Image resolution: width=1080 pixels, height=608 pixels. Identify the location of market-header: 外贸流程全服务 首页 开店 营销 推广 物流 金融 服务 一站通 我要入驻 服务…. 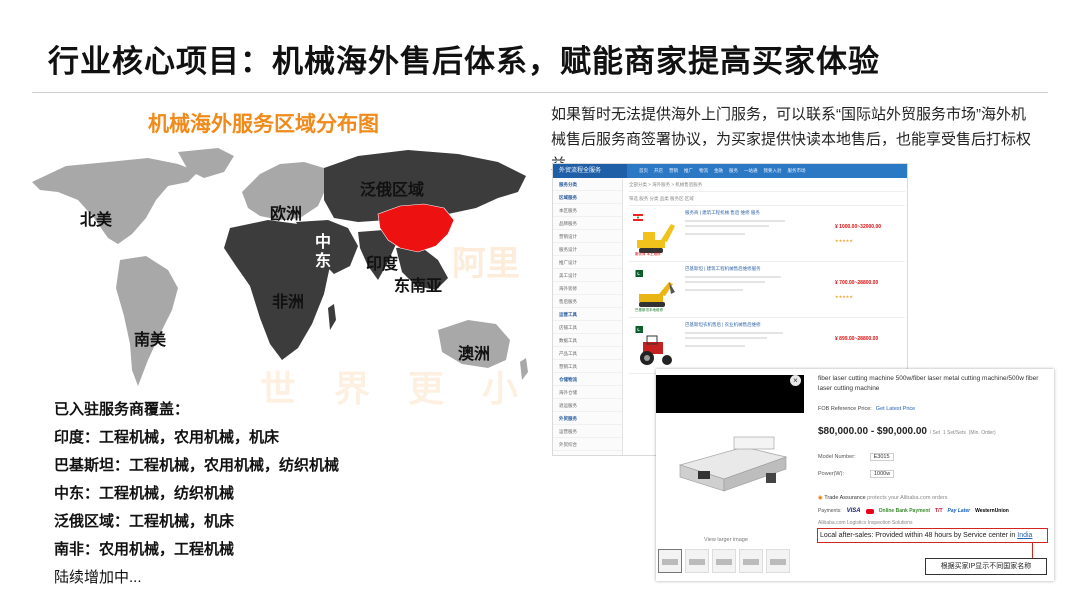
(730, 171).